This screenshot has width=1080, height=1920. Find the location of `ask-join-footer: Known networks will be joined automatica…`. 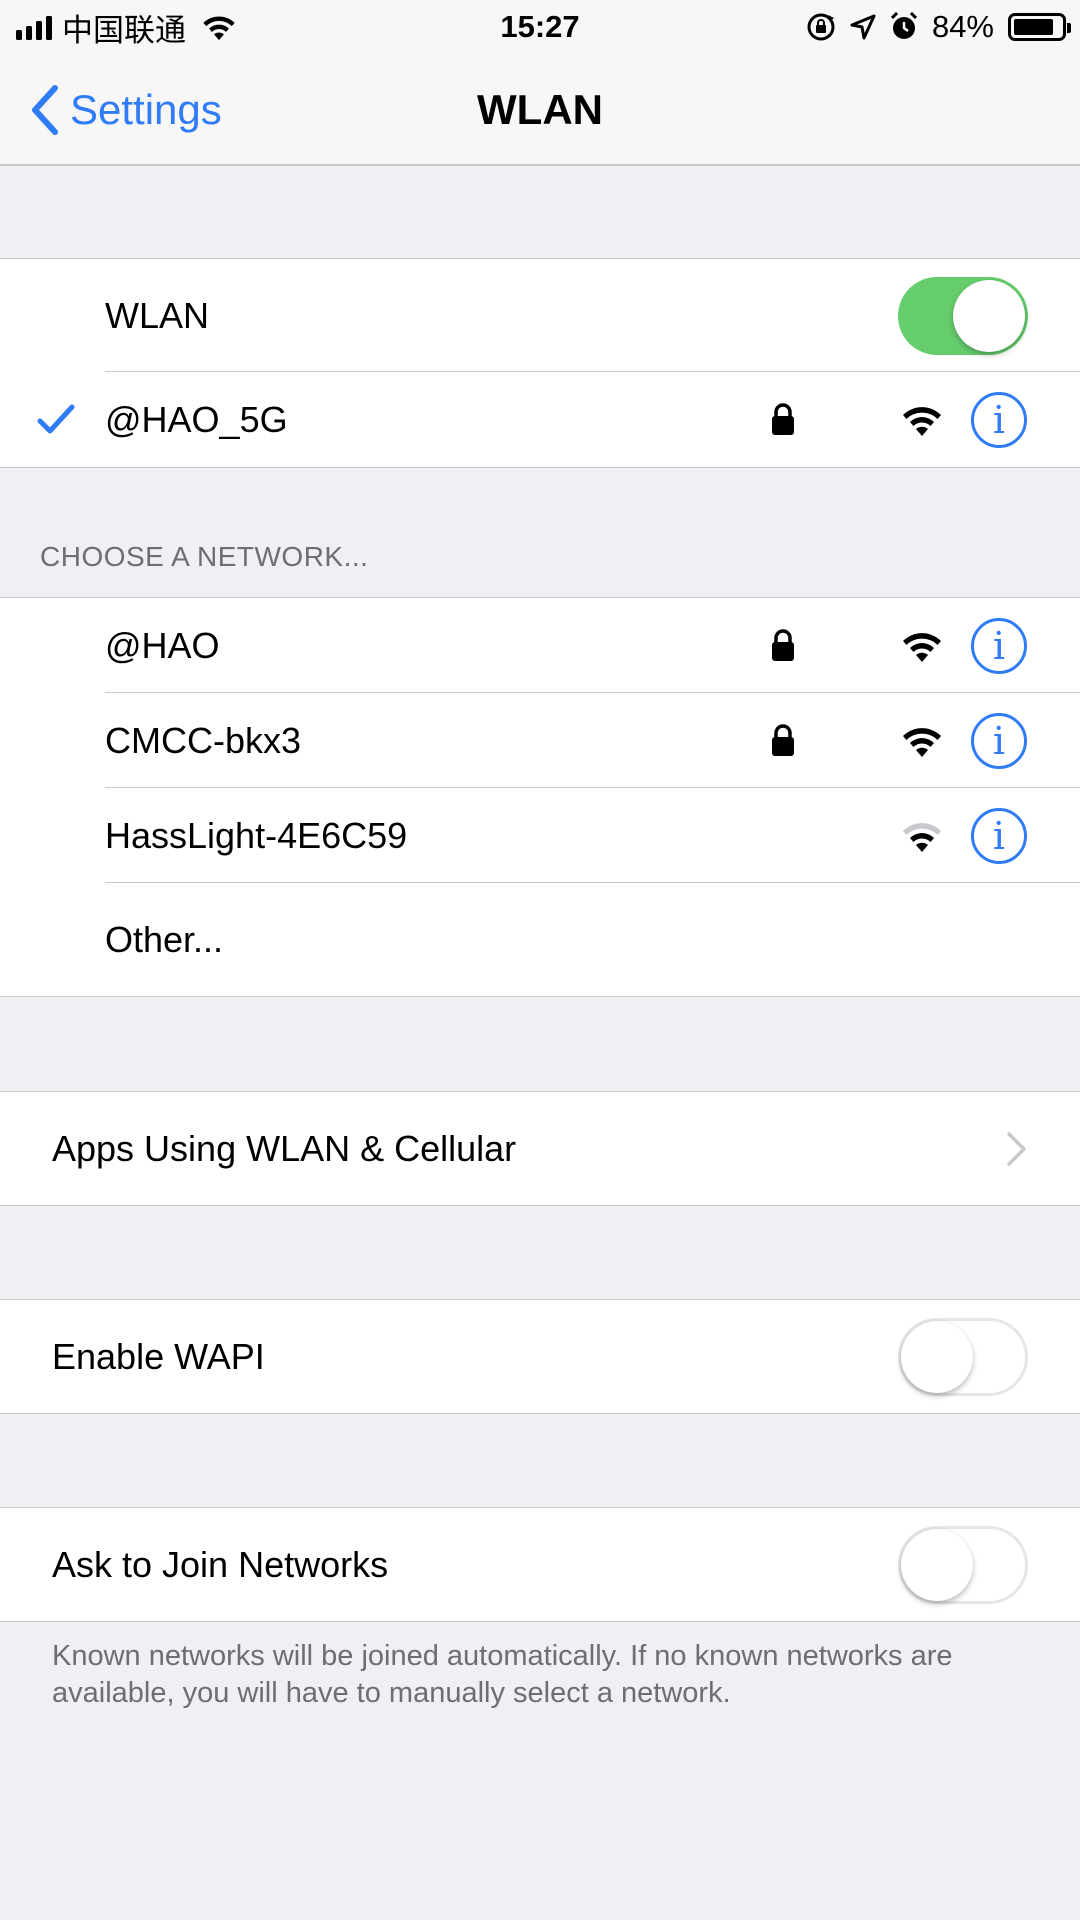

ask-join-footer: Known networks will be joined automatica… is located at coordinates (502, 1674).